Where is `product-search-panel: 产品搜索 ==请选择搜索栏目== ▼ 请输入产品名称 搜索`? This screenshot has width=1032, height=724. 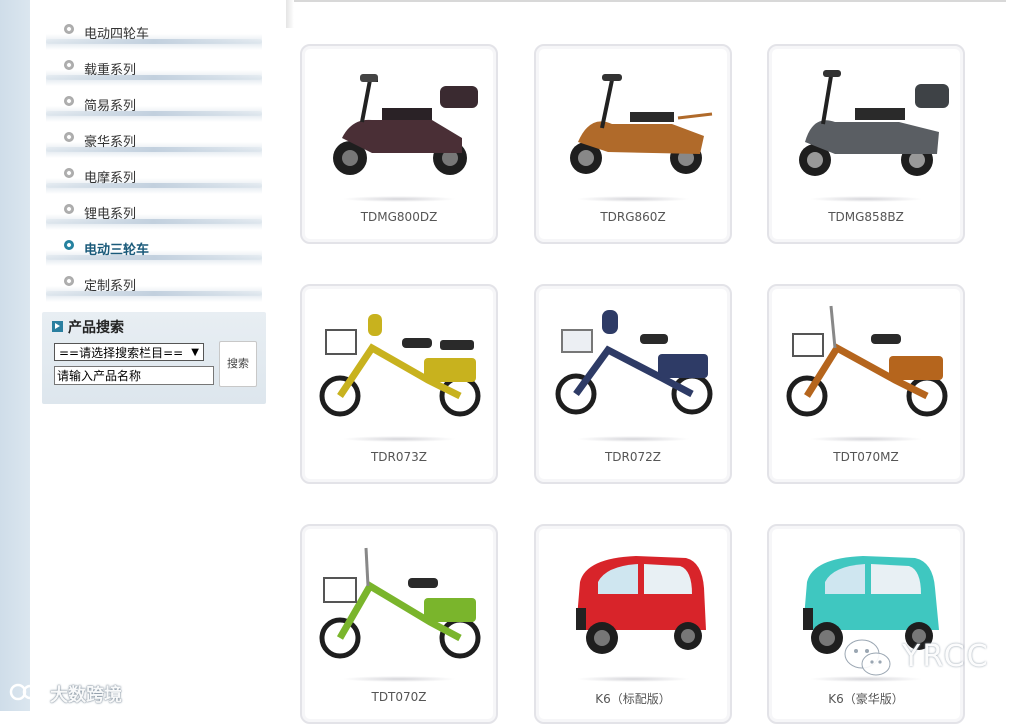 product-search-panel: 产品搜索 ==请选择搜索栏目== ▼ 请输入产品名称 搜索 is located at coordinates (154, 358).